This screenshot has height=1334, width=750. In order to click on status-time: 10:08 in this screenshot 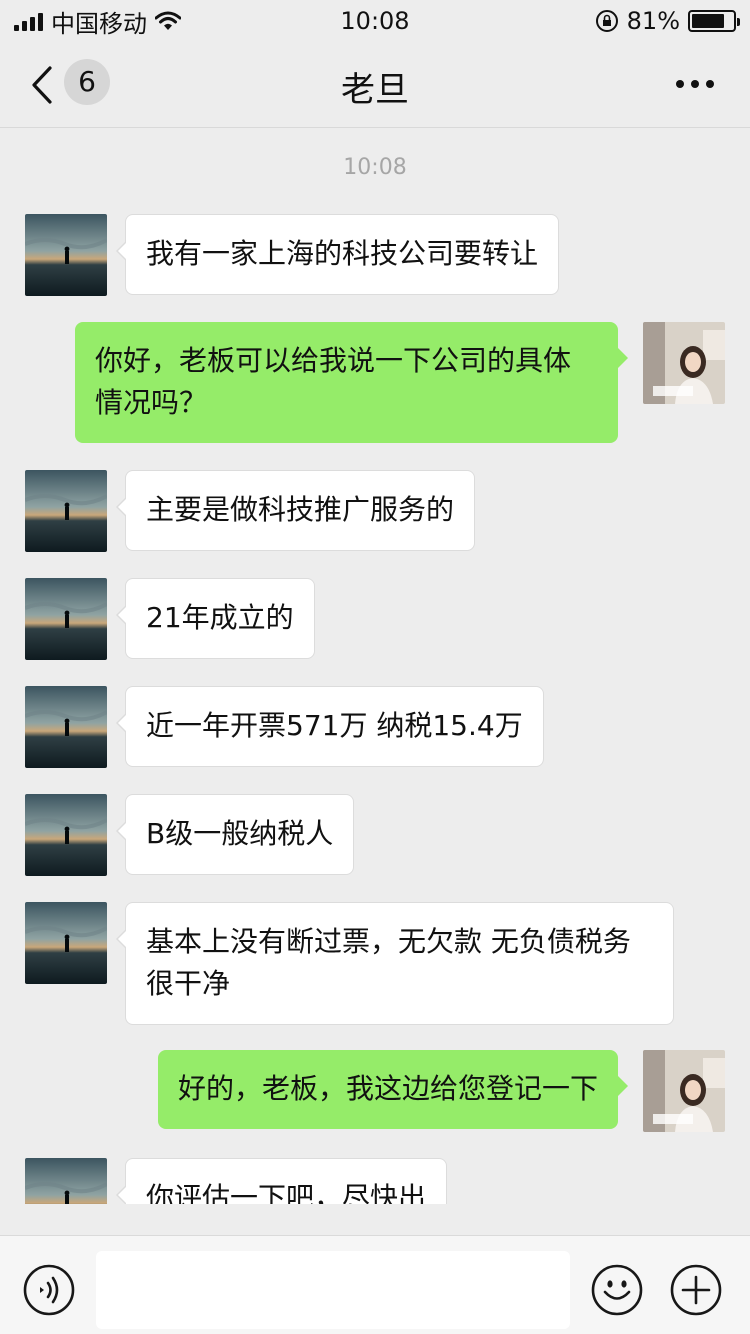, I will do `click(375, 21)`.